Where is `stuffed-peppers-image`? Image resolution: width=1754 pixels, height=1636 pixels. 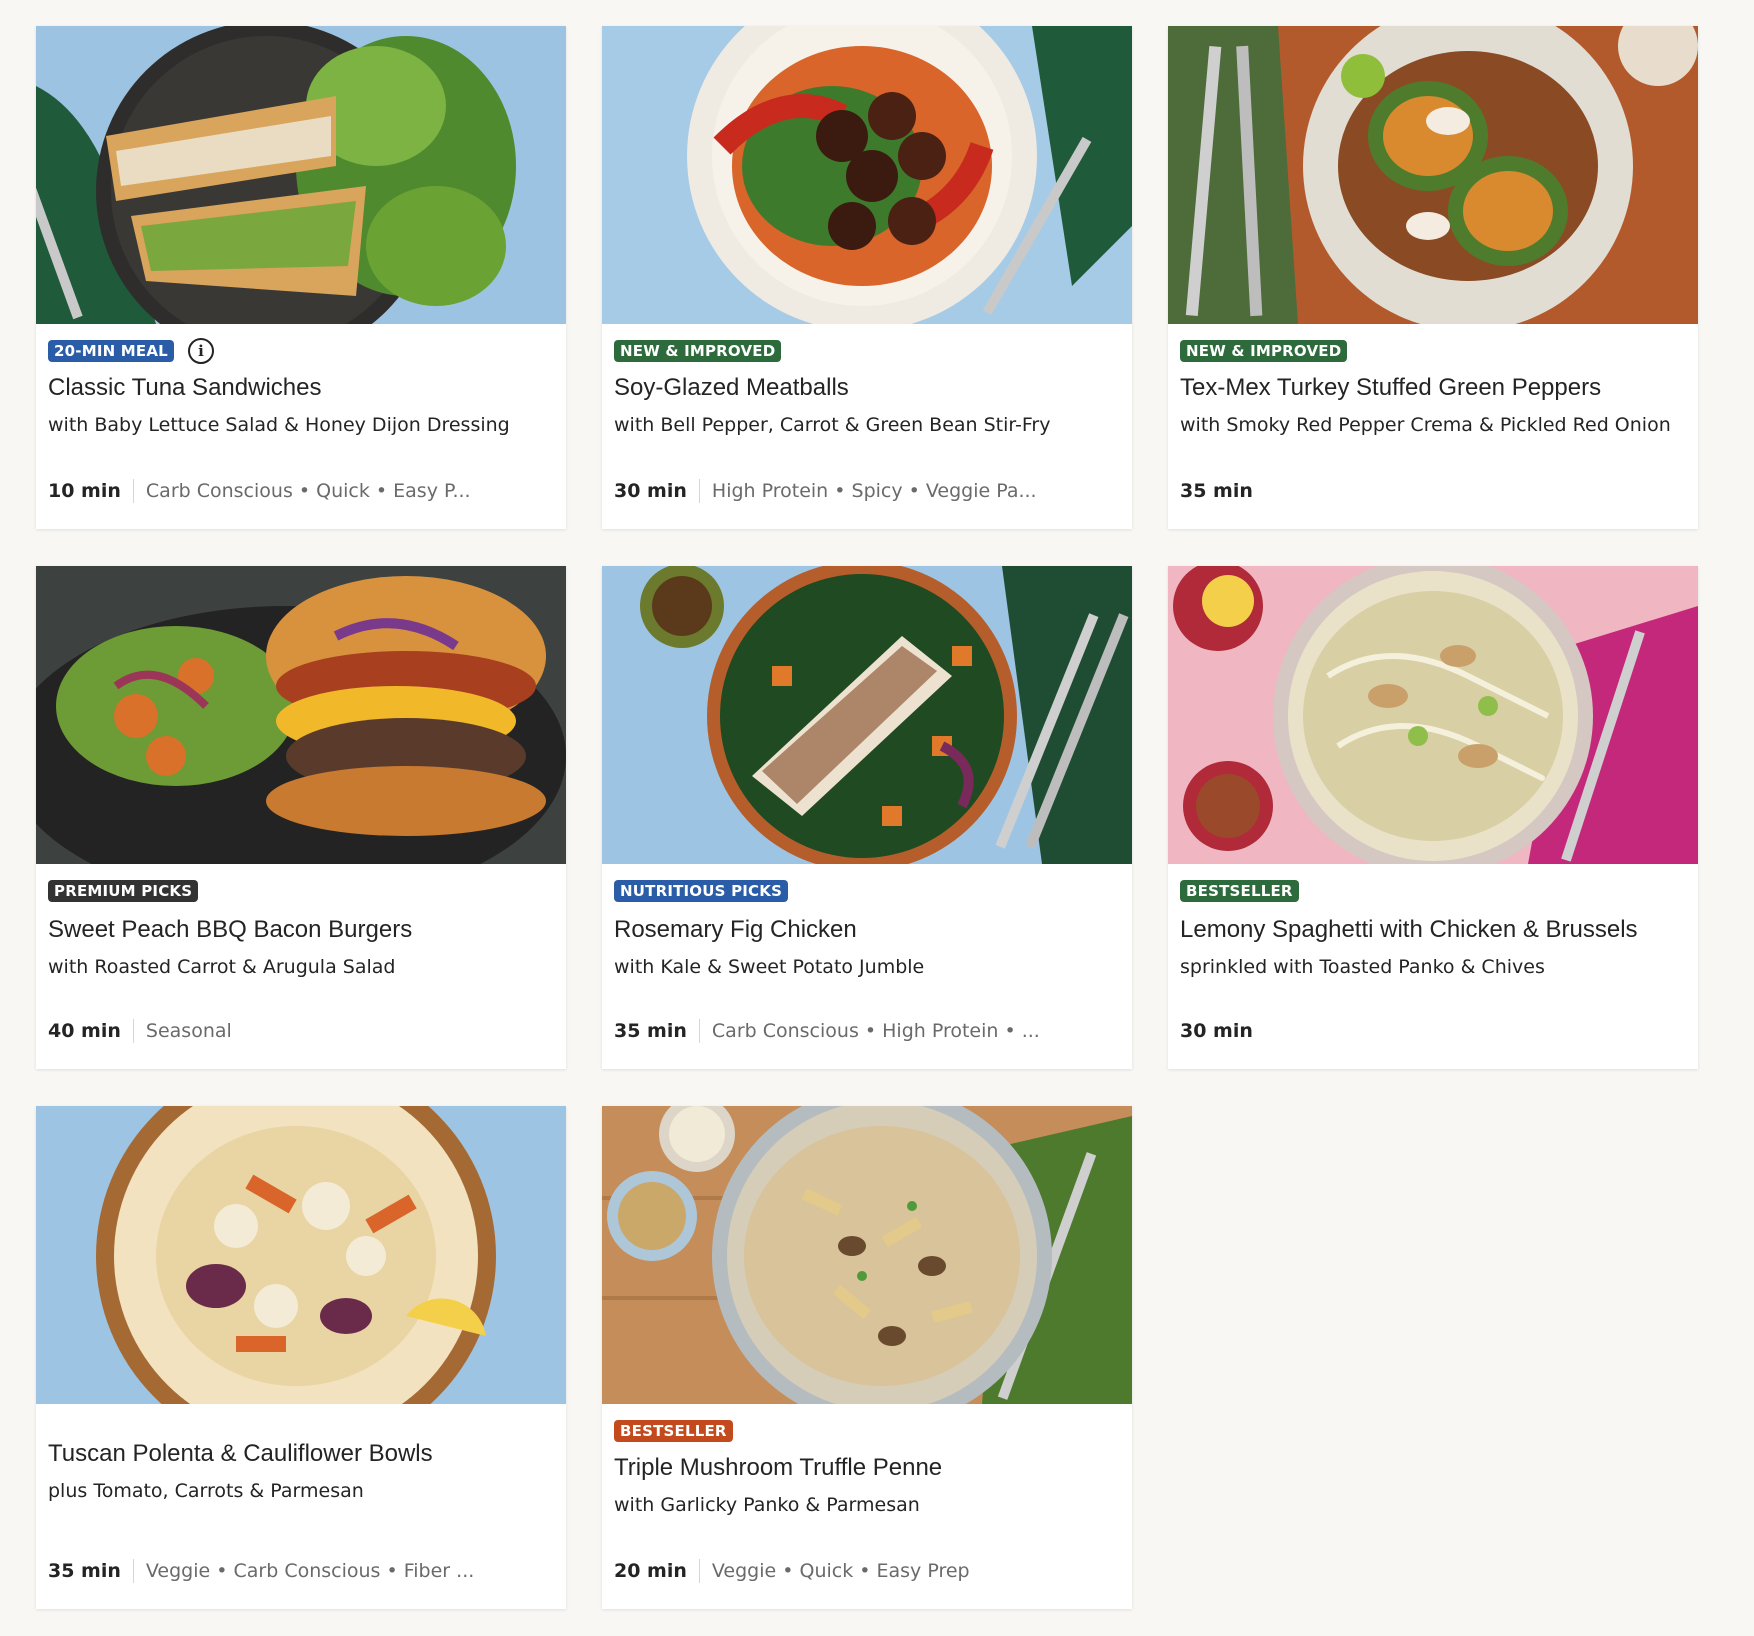 stuffed-peppers-image is located at coordinates (1433, 175).